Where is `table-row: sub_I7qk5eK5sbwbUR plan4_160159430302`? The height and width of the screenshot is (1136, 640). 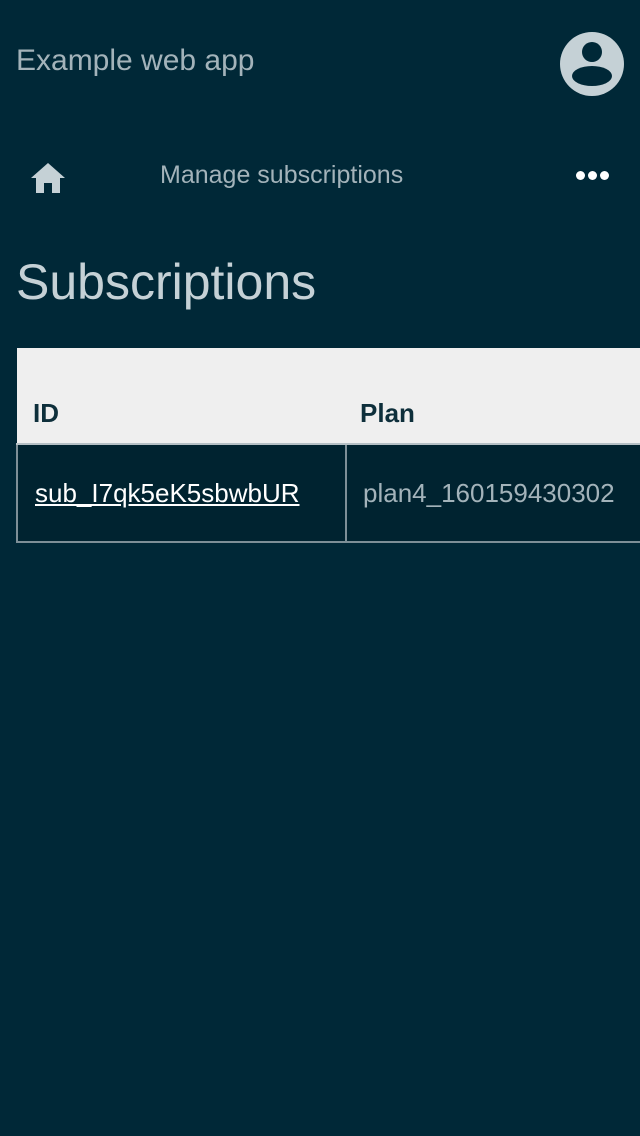 table-row: sub_I7qk5eK5sbwbUR plan4_160159430302 is located at coordinates (328, 493).